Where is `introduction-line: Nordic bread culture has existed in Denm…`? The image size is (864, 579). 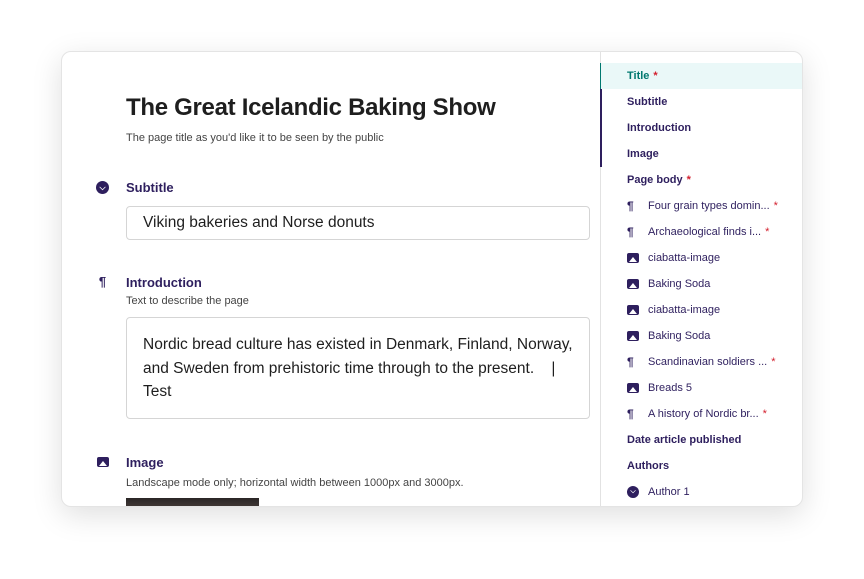 introduction-line: Nordic bread culture has existed in Denm… is located at coordinates (358, 344).